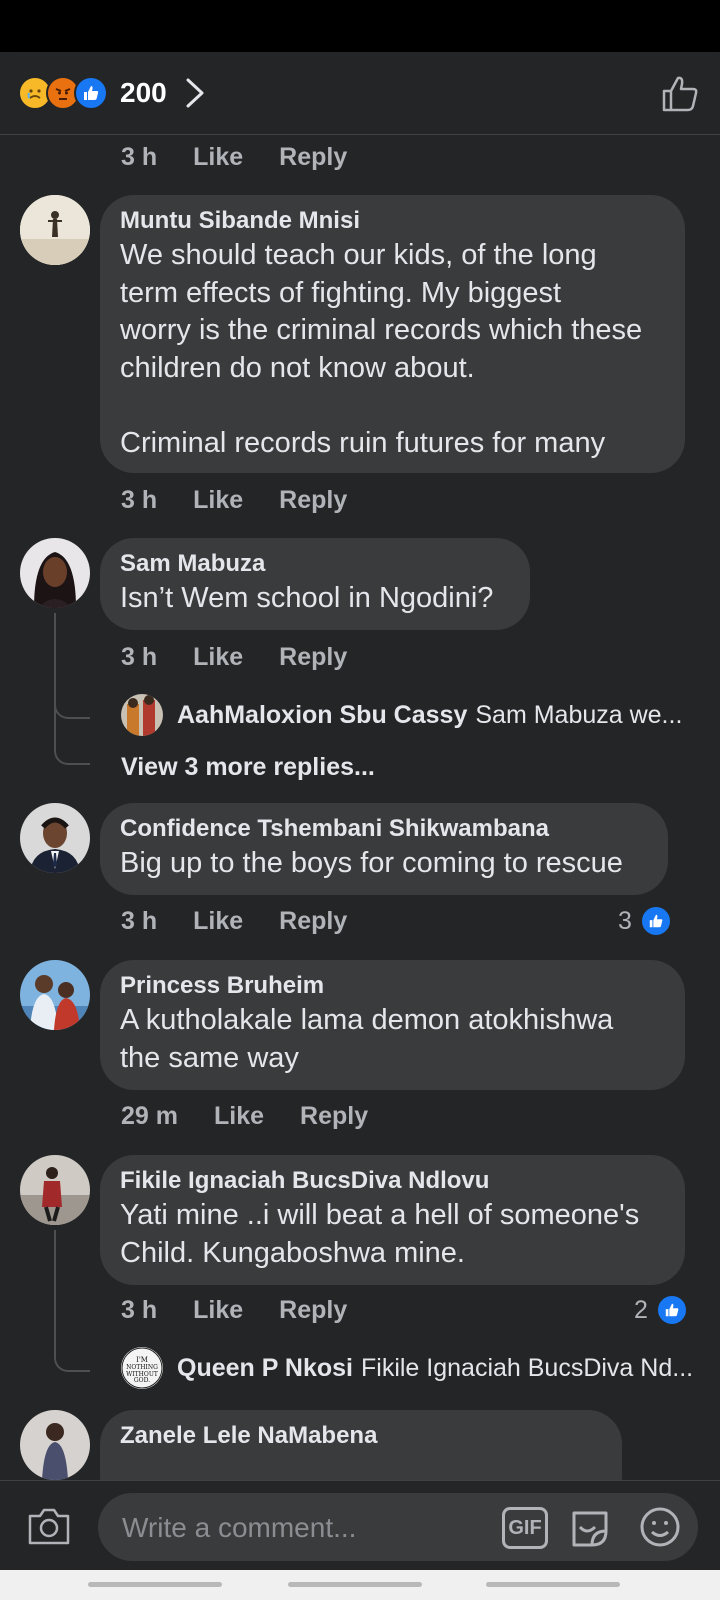  What do you see at coordinates (307, 598) in the screenshot?
I see `comment-text: Isn’t Wem school in Ngodini?` at bounding box center [307, 598].